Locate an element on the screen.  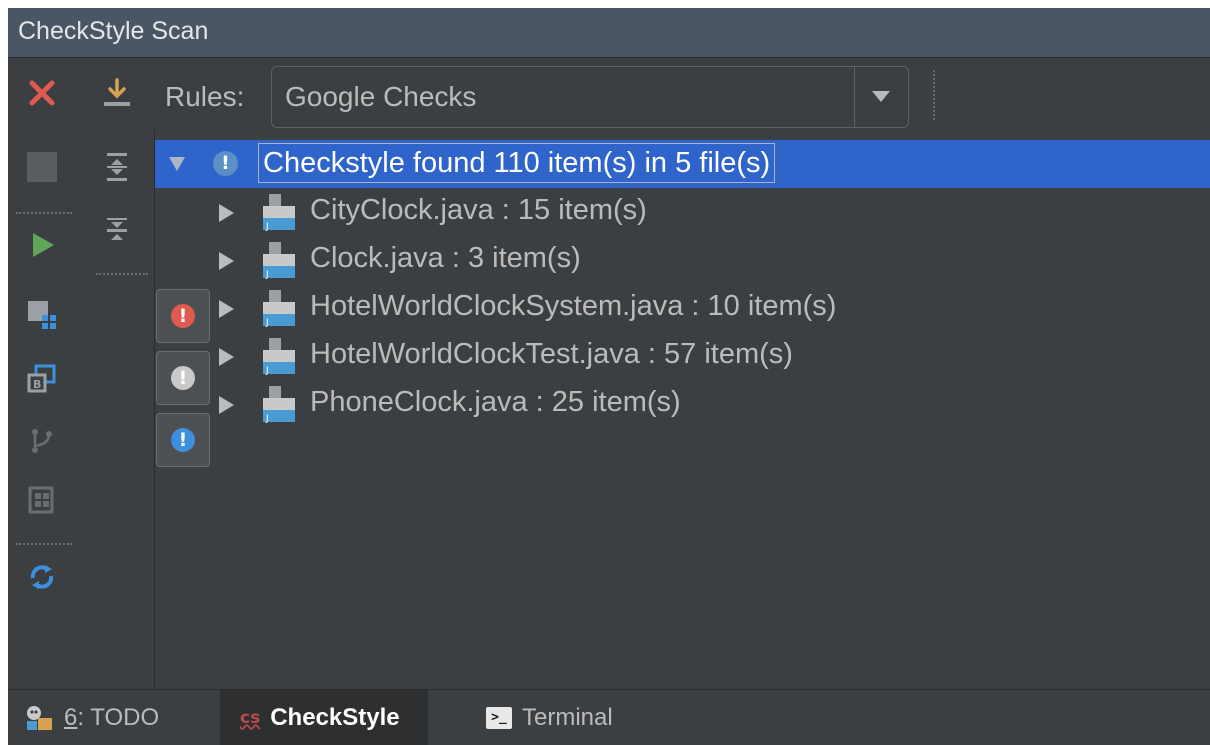
rules-dropdown: Google Checks is located at coordinates (590, 97).